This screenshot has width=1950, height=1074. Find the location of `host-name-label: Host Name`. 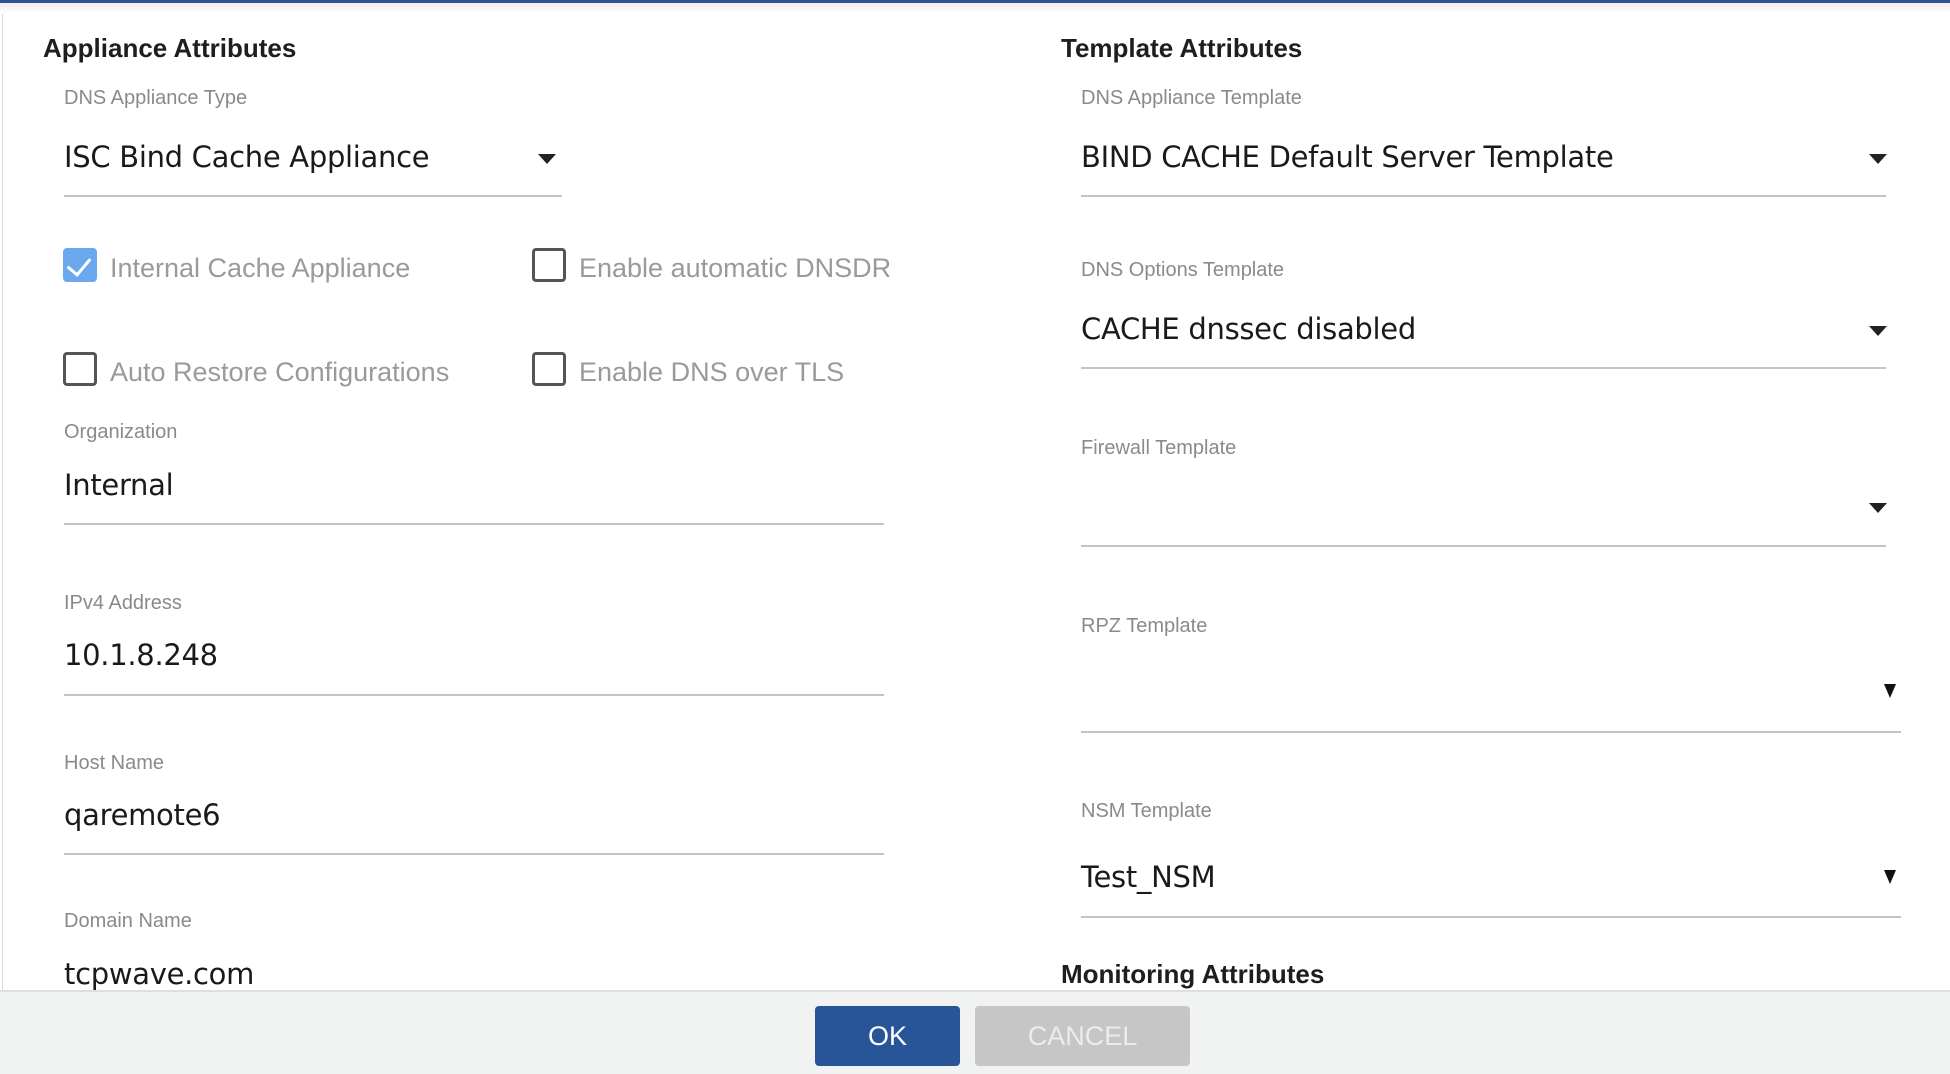

host-name-label: Host Name is located at coordinates (114, 763).